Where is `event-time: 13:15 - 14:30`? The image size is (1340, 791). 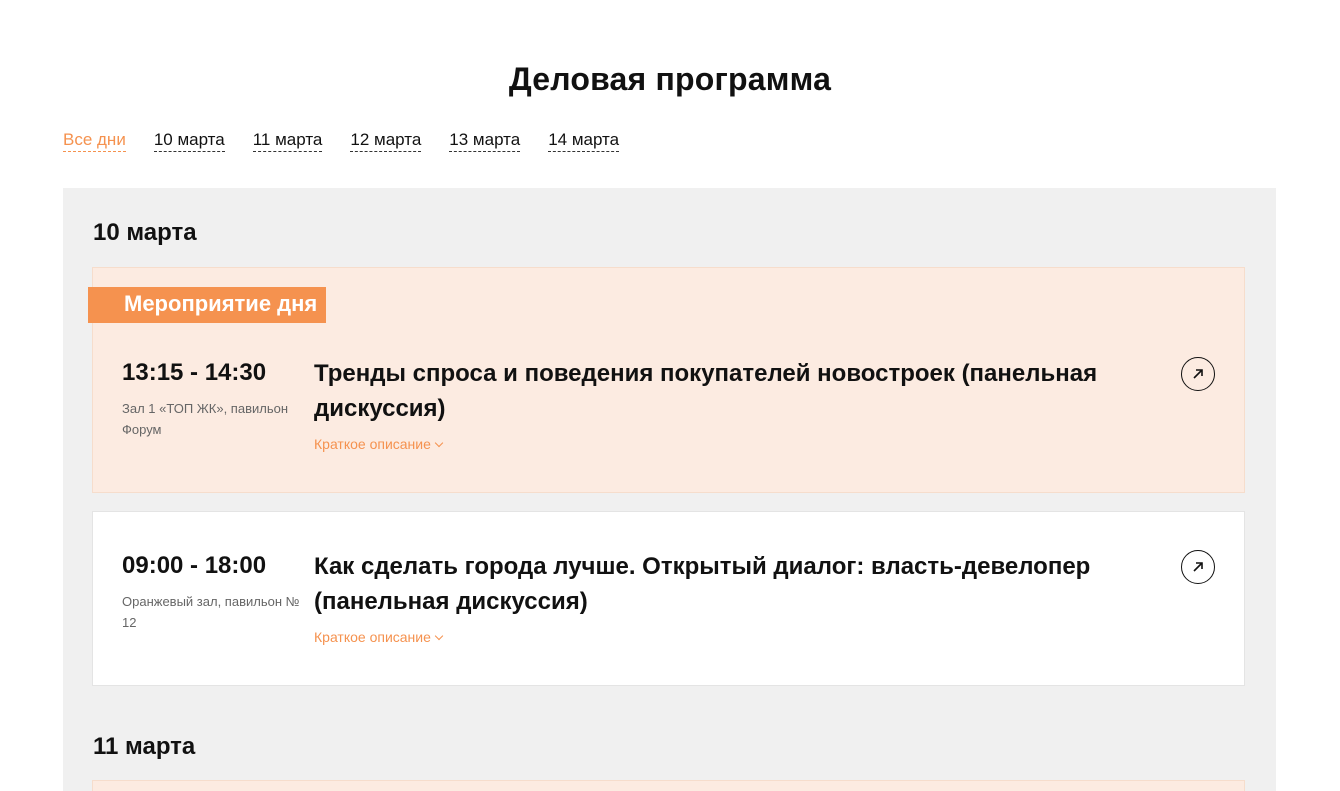 event-time: 13:15 - 14:30 is located at coordinates (194, 372).